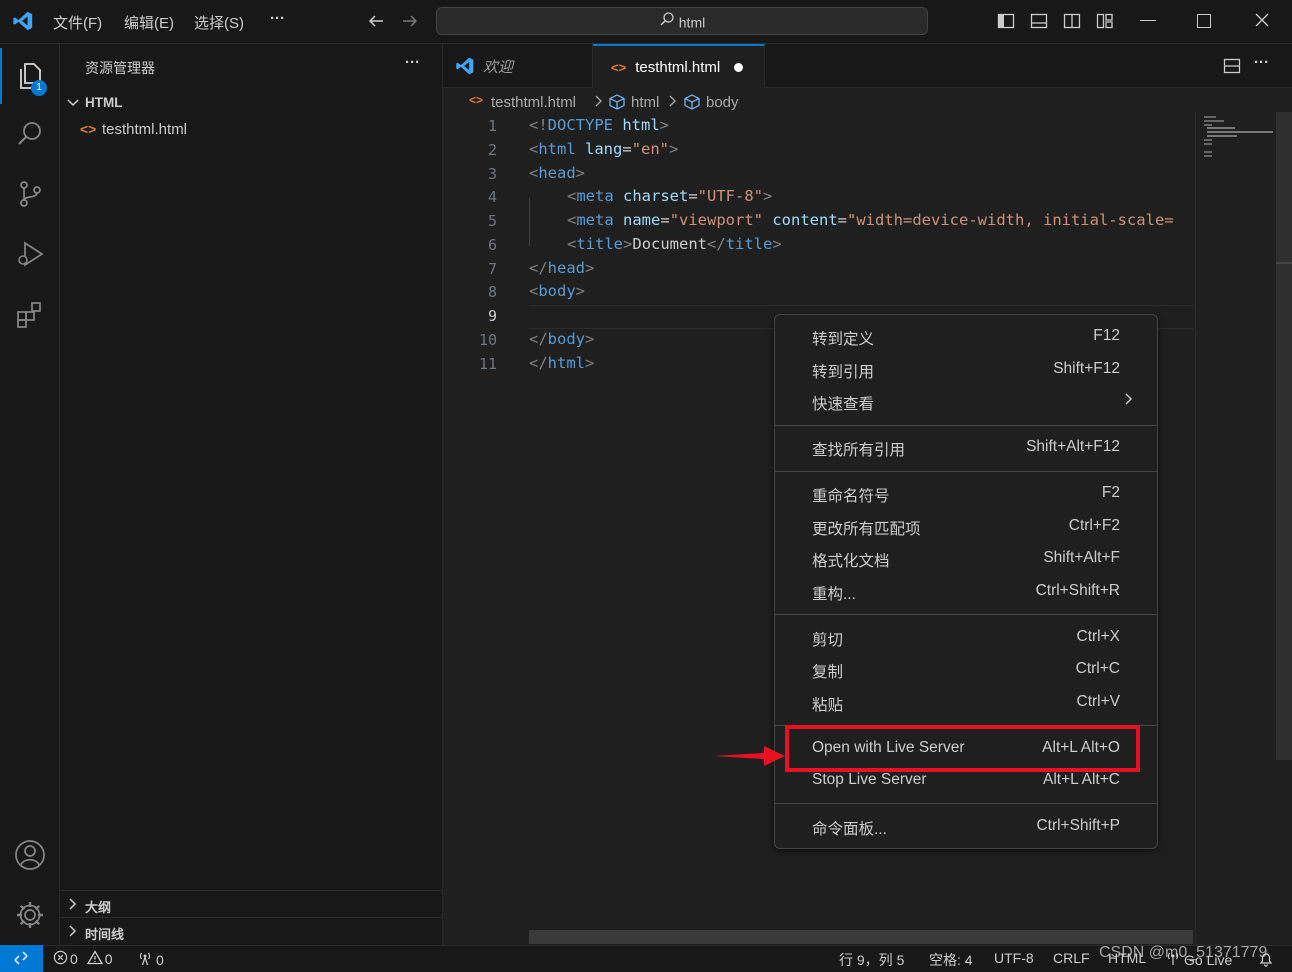 The height and width of the screenshot is (972, 1292). Describe the element at coordinates (966, 471) in the screenshot. I see `menu-separator` at that location.